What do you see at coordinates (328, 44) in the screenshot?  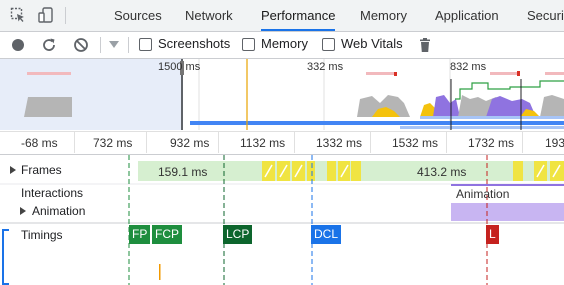 I see `web-vitals-checkbox` at bounding box center [328, 44].